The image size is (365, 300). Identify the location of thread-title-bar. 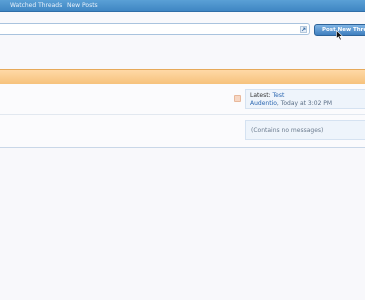
(155, 29).